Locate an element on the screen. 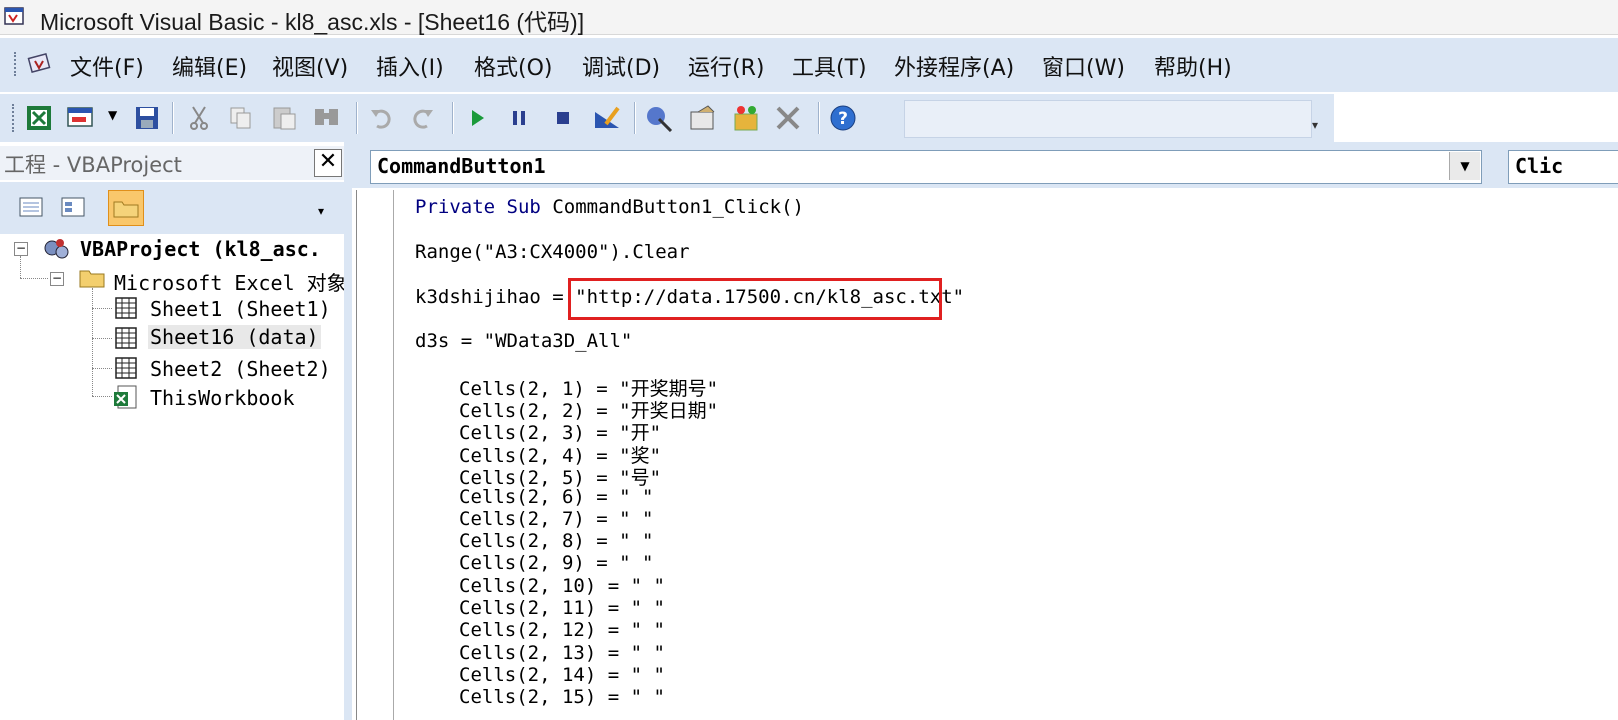 This screenshot has height=720, width=1618. properties-icon is located at coordinates (703, 118).